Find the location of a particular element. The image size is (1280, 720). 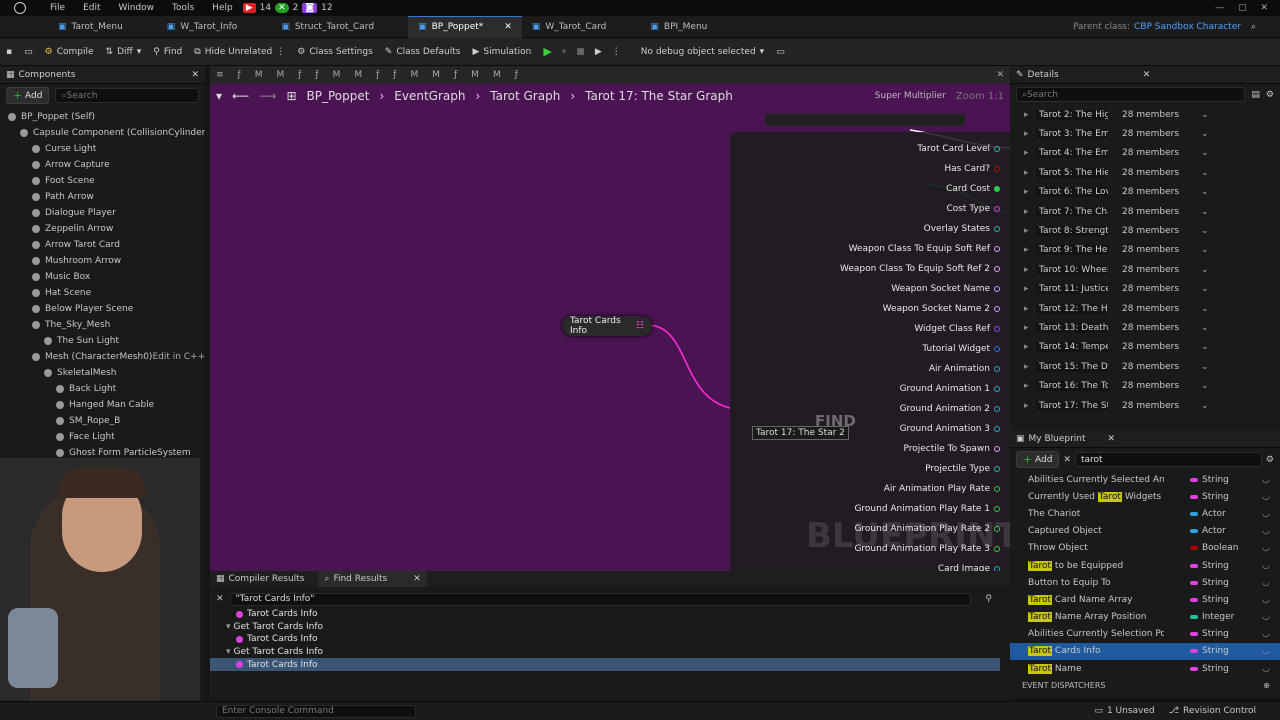

component-item: Foot Scene is located at coordinates (102, 181).